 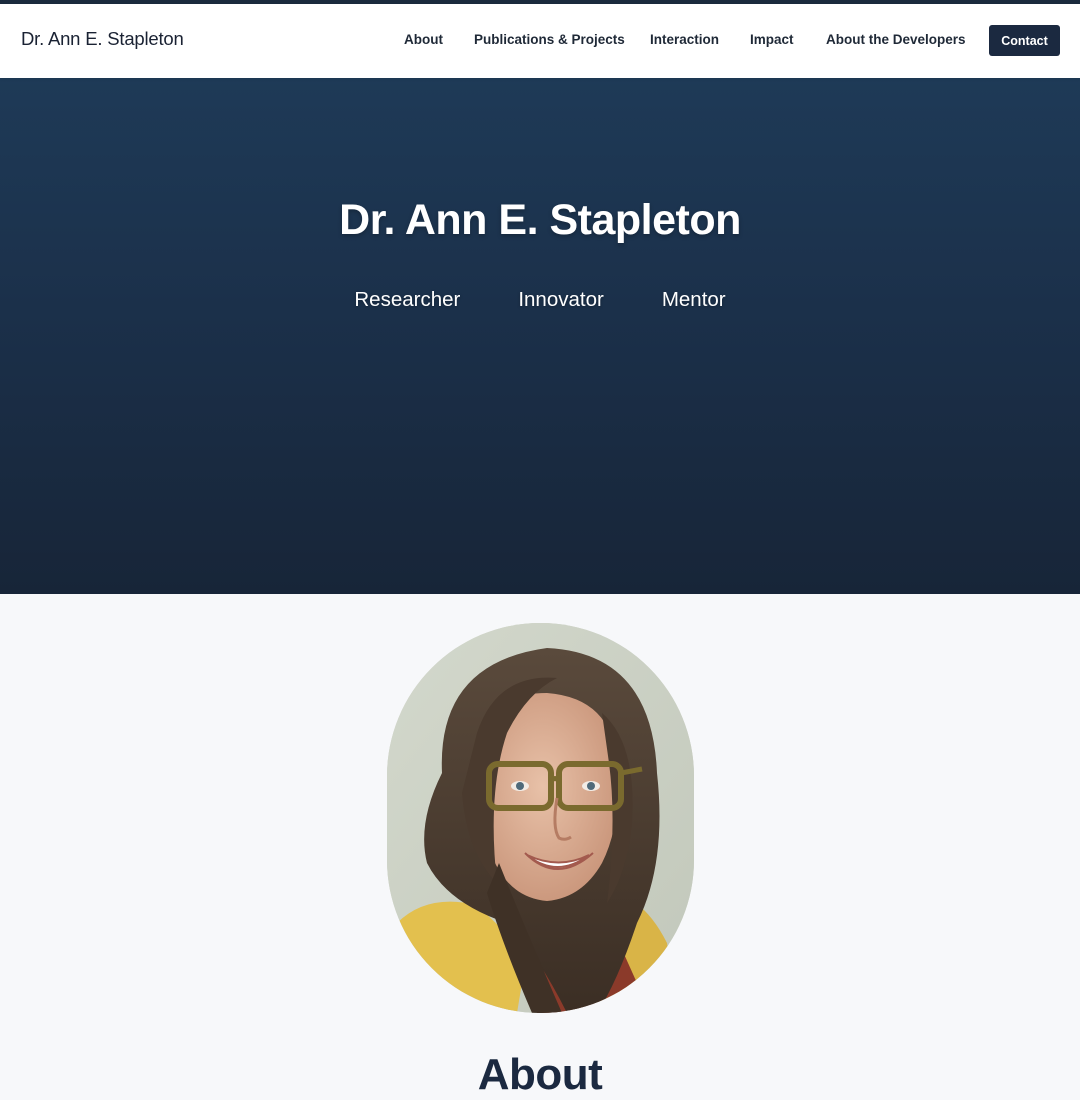 I want to click on role-mentor: Mentor, so click(x=693, y=299).